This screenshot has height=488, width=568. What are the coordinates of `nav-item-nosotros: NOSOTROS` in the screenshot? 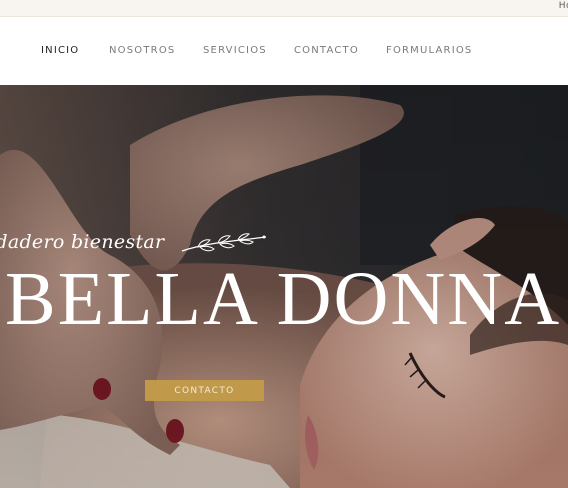 It's located at (142, 50).